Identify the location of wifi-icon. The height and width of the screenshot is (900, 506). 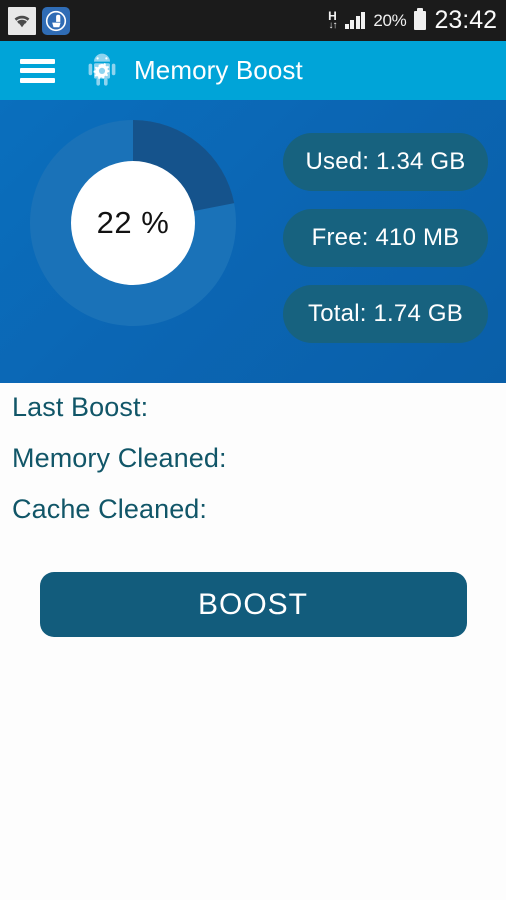
(22, 20).